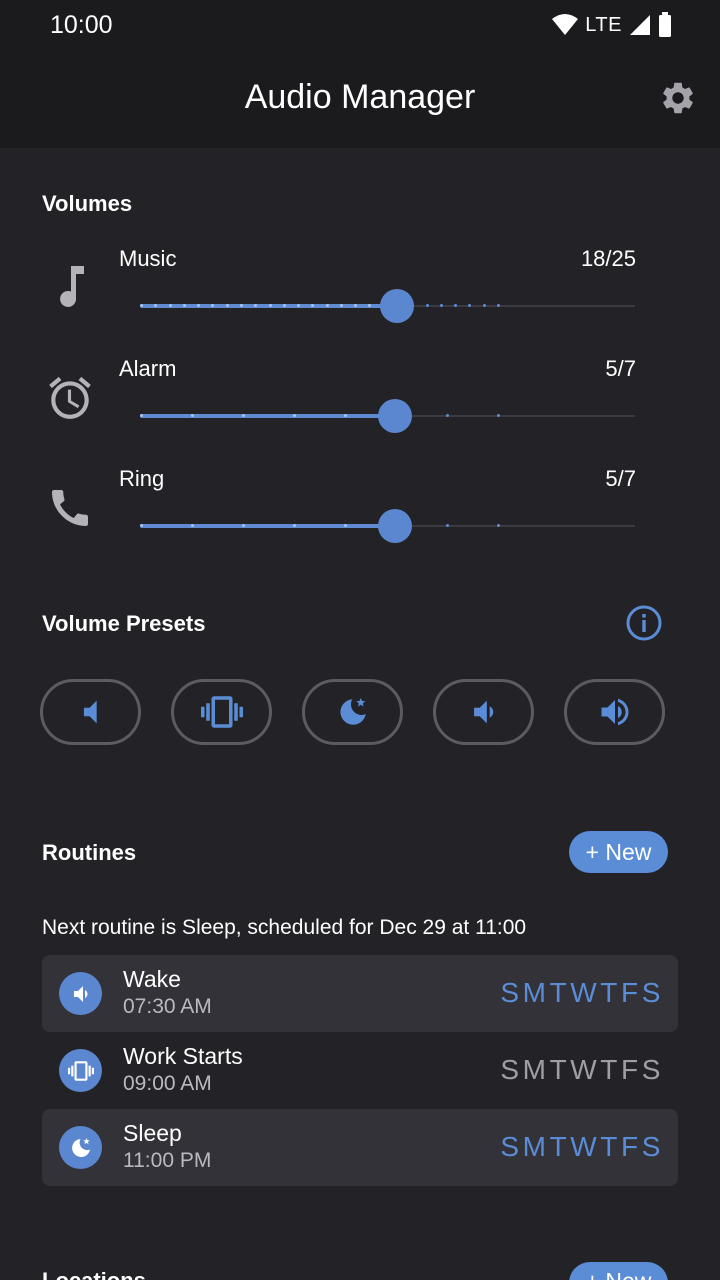  Describe the element at coordinates (603, 24) in the screenshot. I see `network-type: LTE` at that location.